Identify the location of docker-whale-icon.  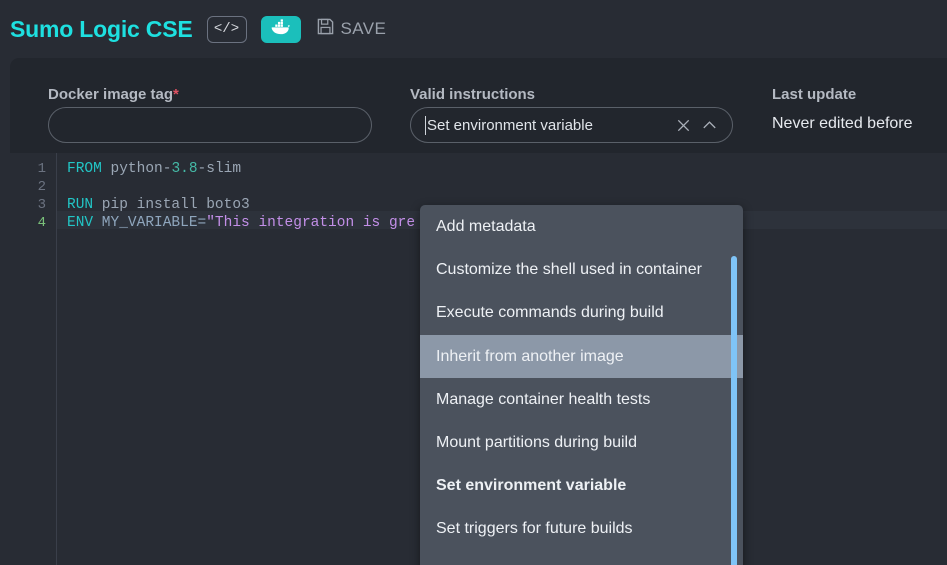
(280, 29).